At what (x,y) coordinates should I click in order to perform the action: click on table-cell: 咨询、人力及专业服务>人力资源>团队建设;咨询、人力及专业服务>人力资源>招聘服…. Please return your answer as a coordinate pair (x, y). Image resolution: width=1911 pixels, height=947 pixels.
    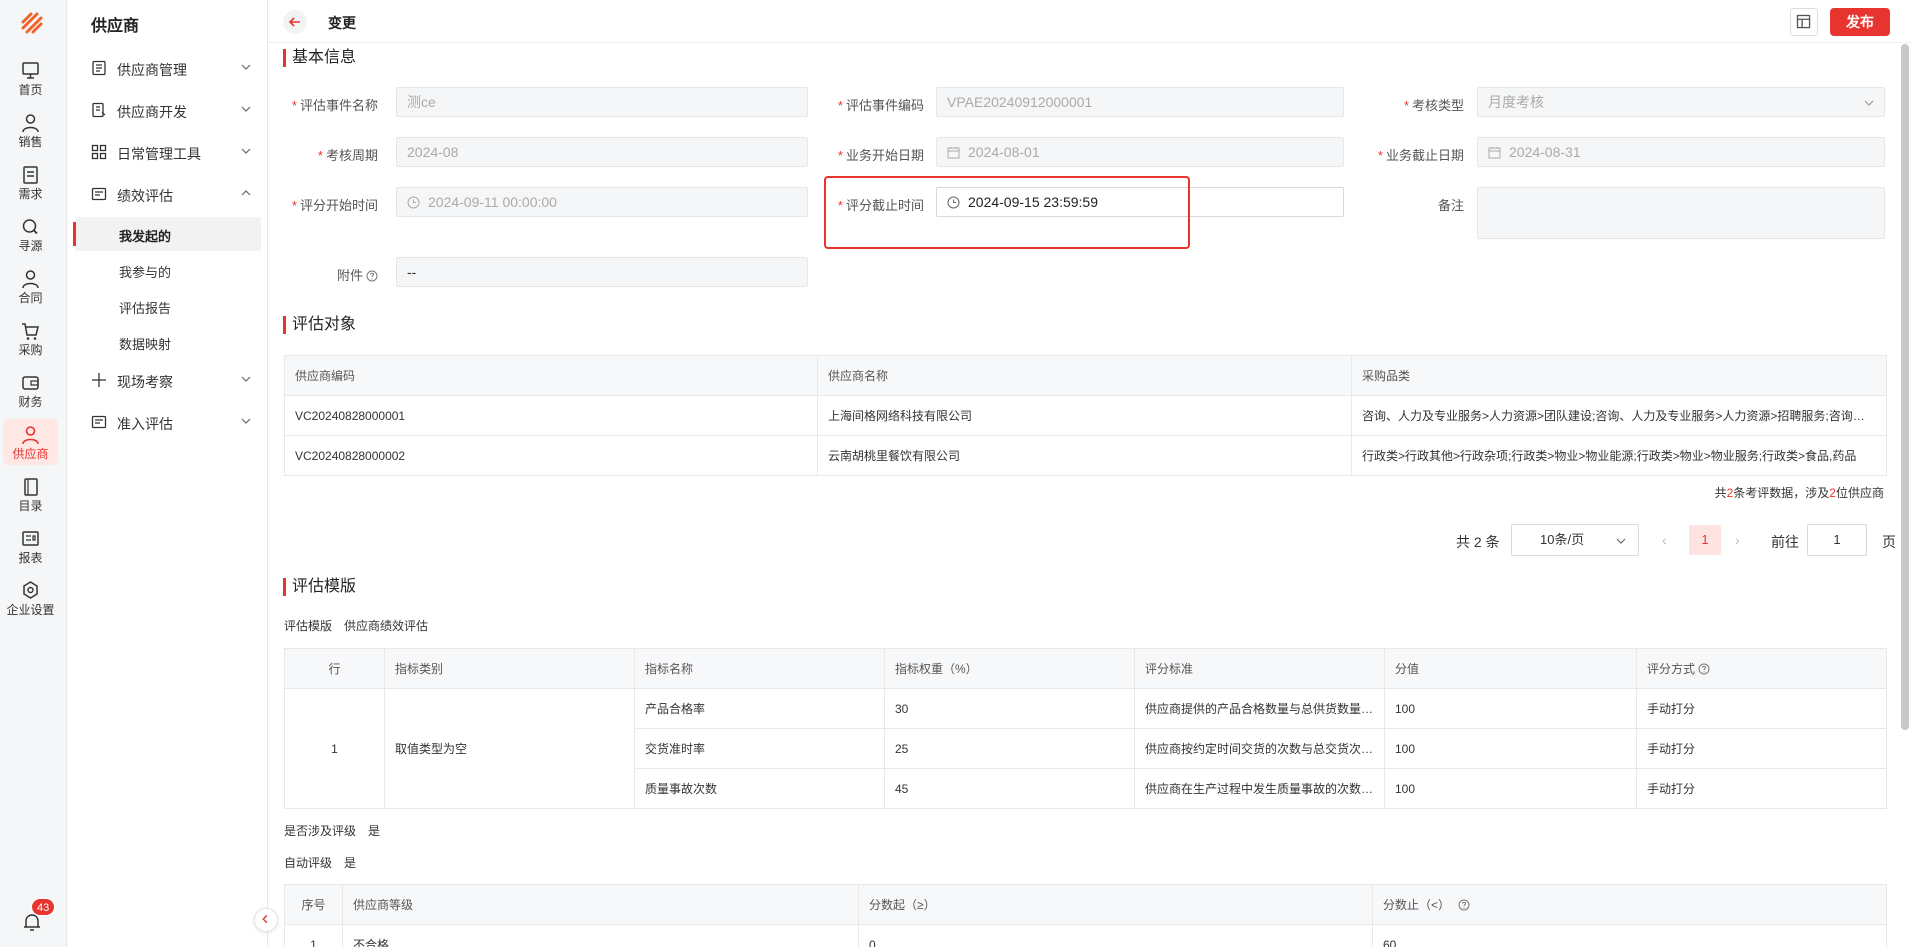
    Looking at the image, I should click on (1619, 415).